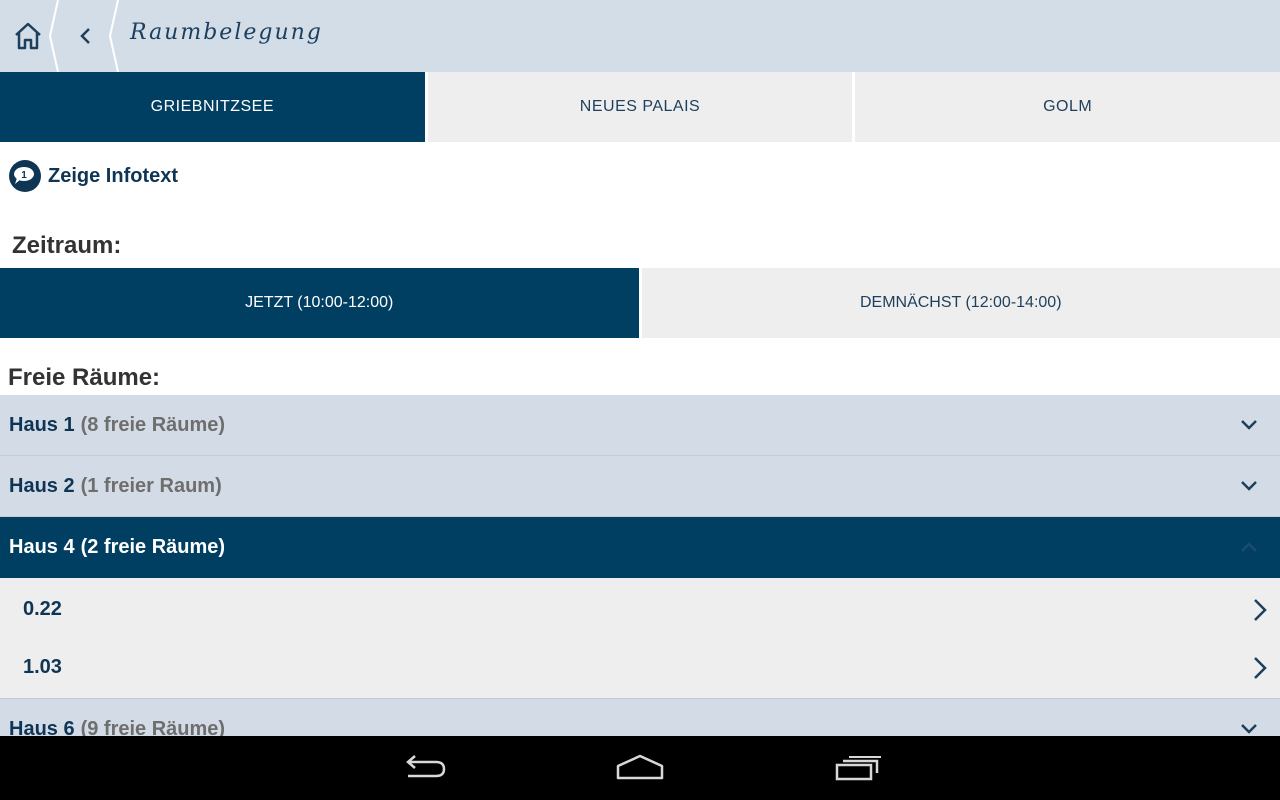 Image resolution: width=1280 pixels, height=800 pixels. I want to click on nav-recents-button, so click(858, 768).